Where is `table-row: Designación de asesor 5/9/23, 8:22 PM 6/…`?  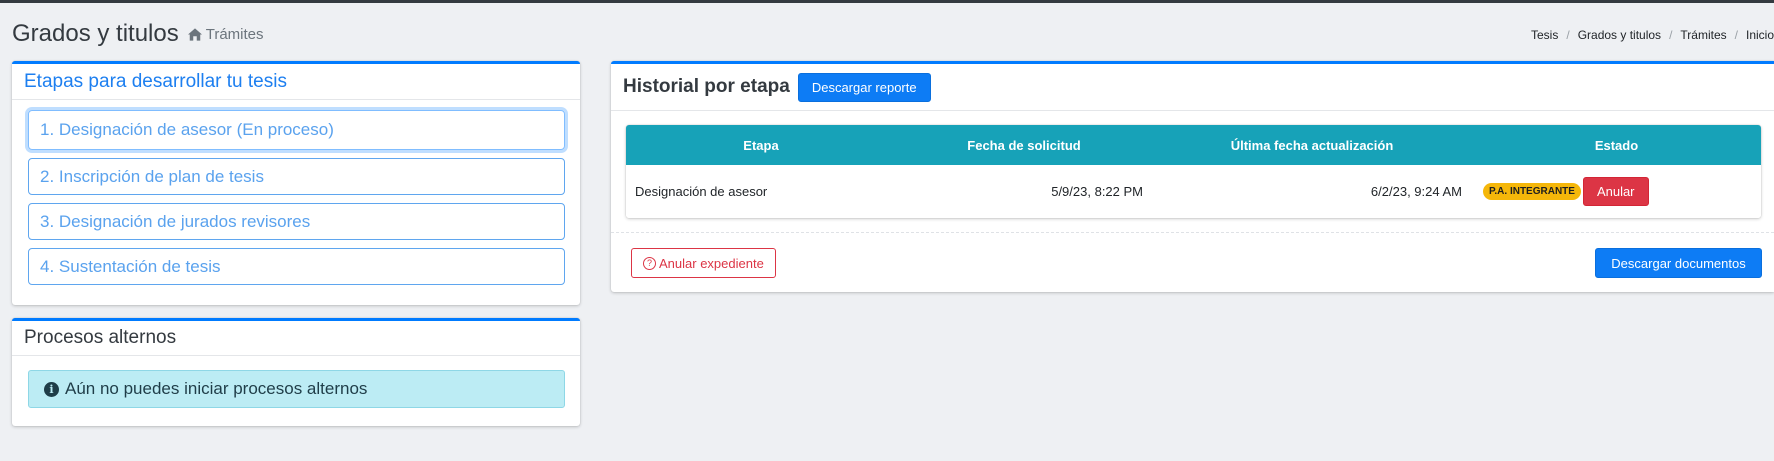
table-row: Designación de asesor 5/9/23, 8:22 PM 6/… is located at coordinates (1193, 191).